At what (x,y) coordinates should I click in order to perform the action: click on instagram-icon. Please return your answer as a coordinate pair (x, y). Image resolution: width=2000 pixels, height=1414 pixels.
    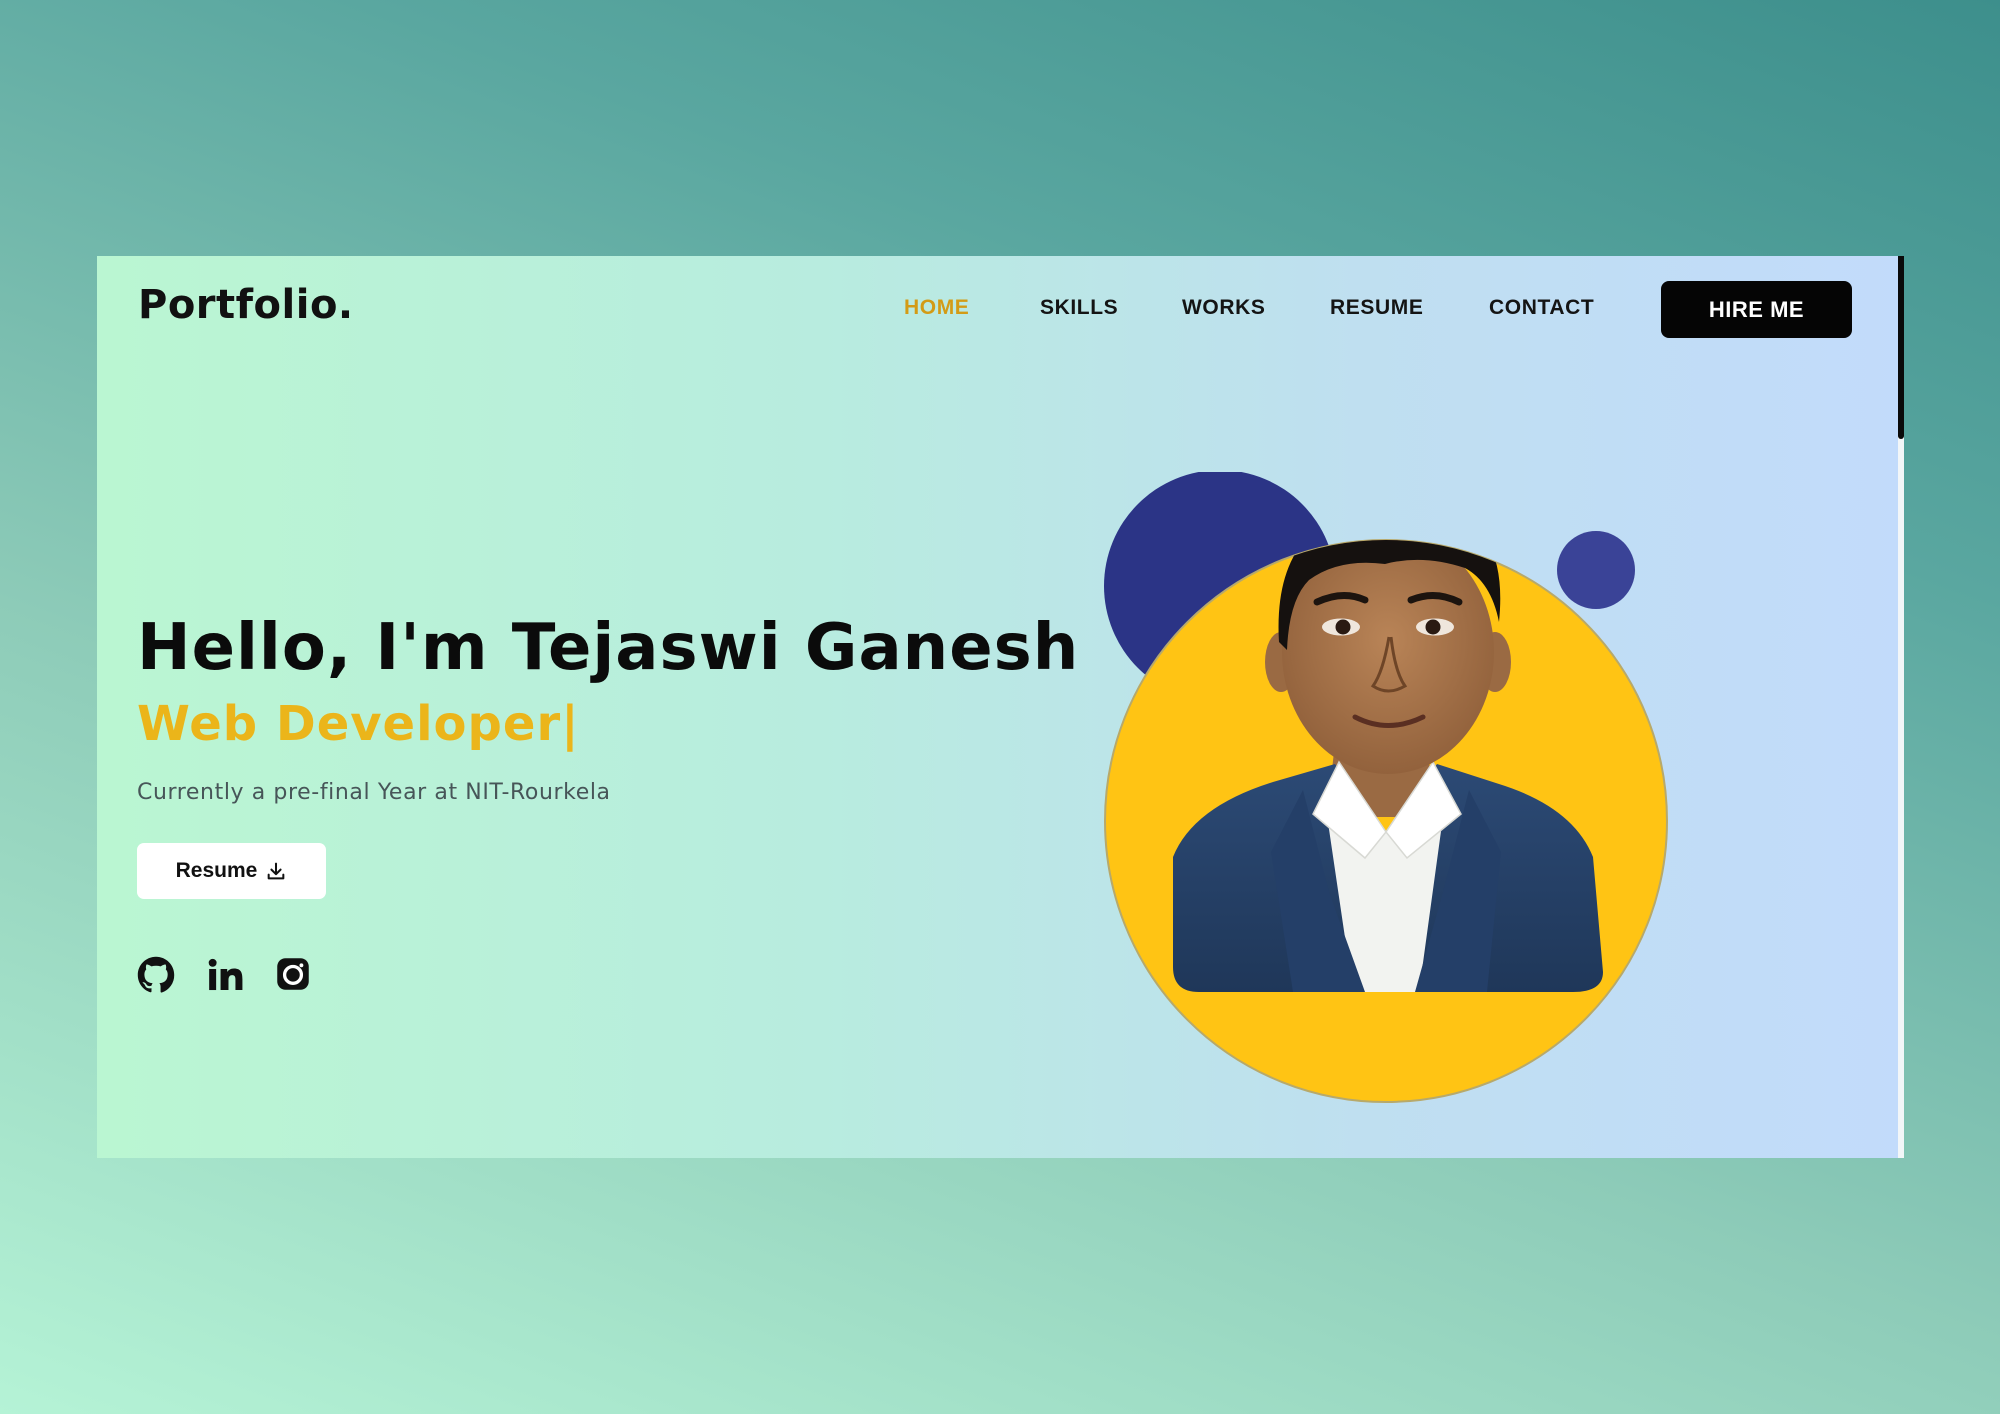
    Looking at the image, I should click on (295, 976).